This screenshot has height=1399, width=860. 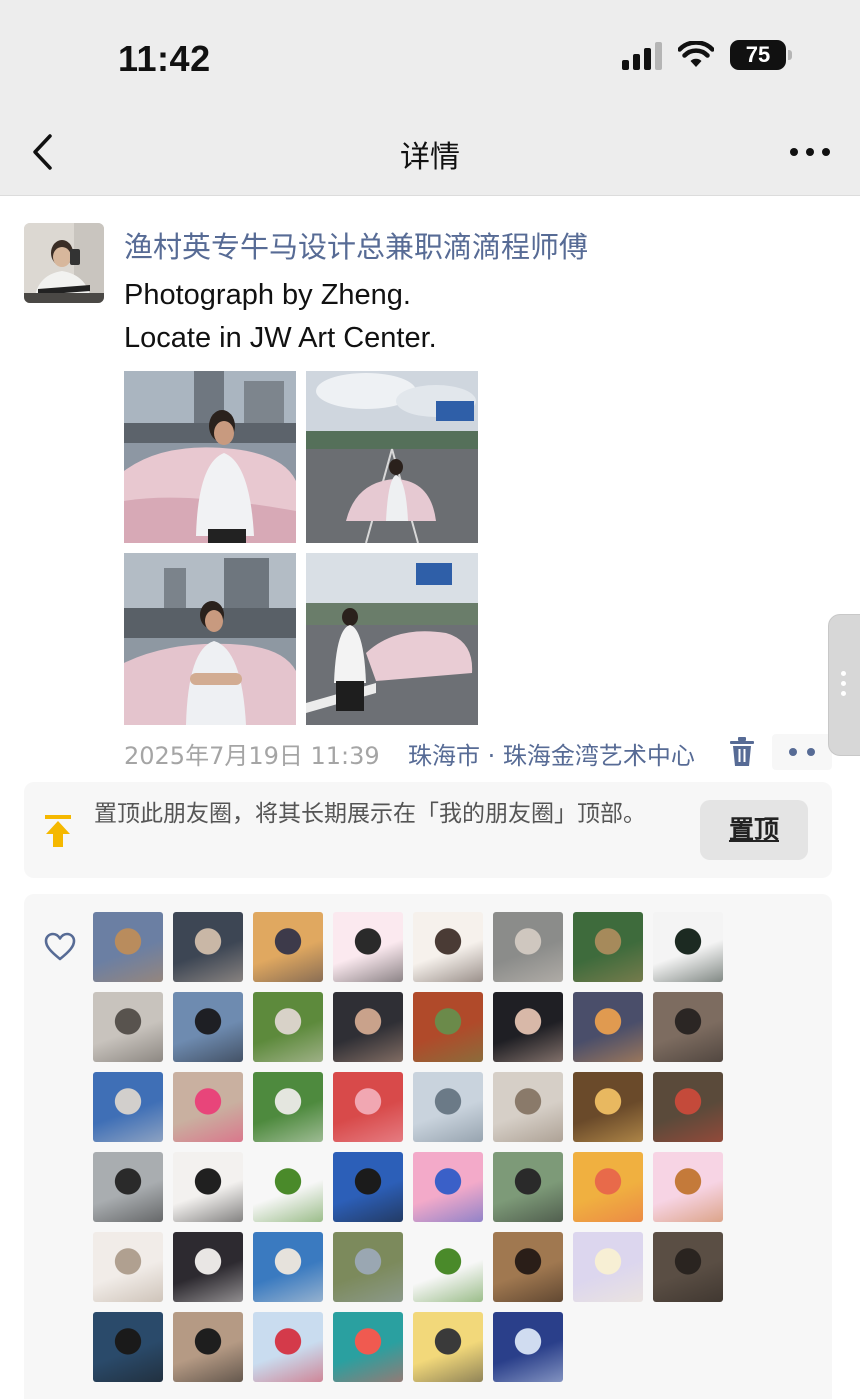 I want to click on post-location: 珠海市 · 珠海金湾艺术中心, so click(x=553, y=753).